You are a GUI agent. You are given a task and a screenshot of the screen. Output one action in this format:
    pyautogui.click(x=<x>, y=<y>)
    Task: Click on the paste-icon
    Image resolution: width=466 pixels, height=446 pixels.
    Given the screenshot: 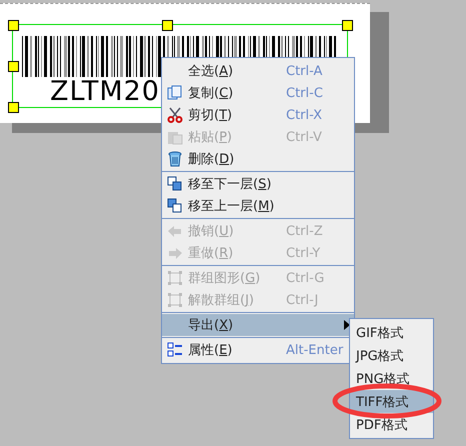 What is the action you would take?
    pyautogui.click(x=175, y=137)
    